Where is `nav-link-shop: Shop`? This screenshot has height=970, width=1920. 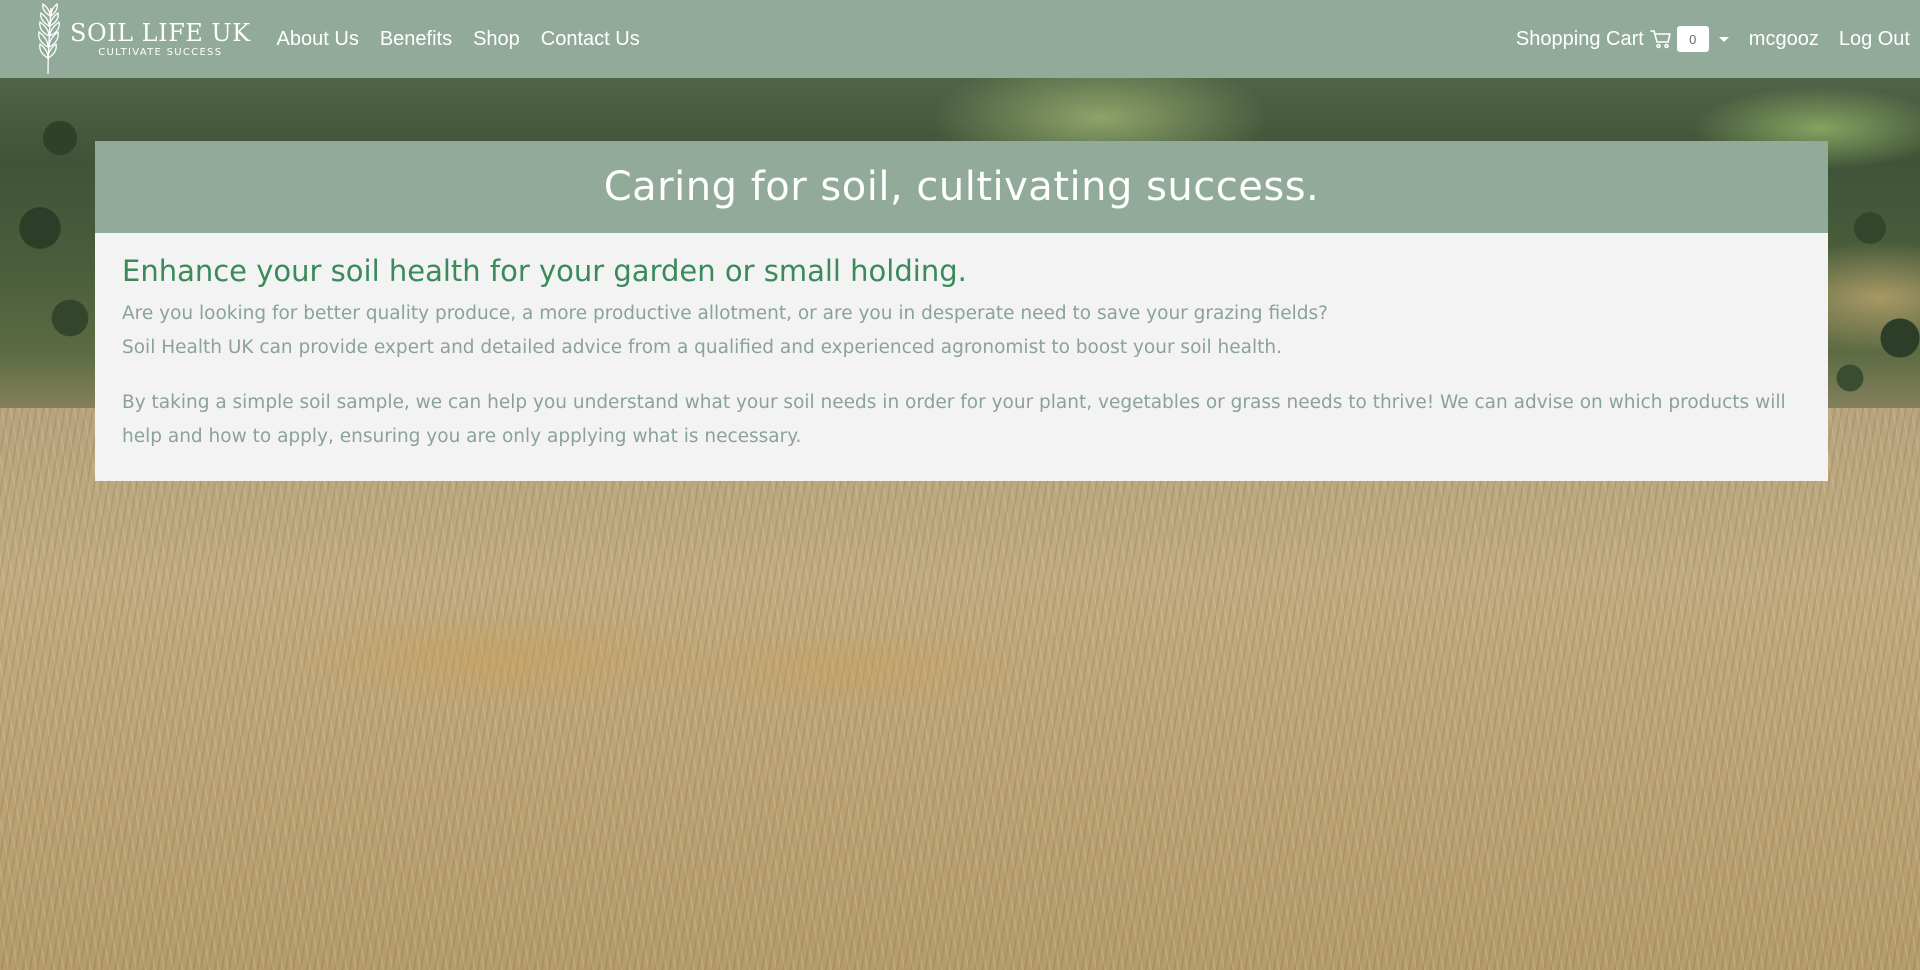 nav-link-shop: Shop is located at coordinates (496, 39).